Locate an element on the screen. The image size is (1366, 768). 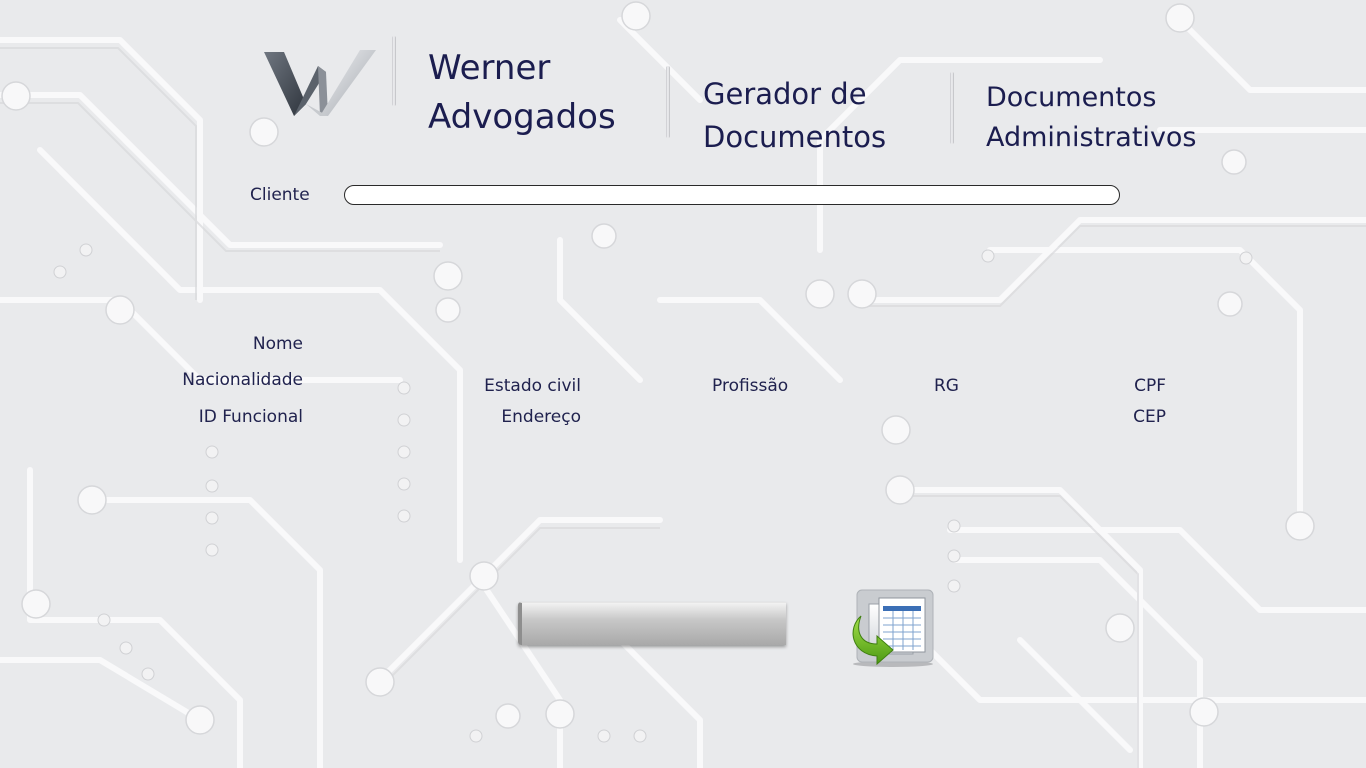
client-label: Cliente is located at coordinates (280, 195).